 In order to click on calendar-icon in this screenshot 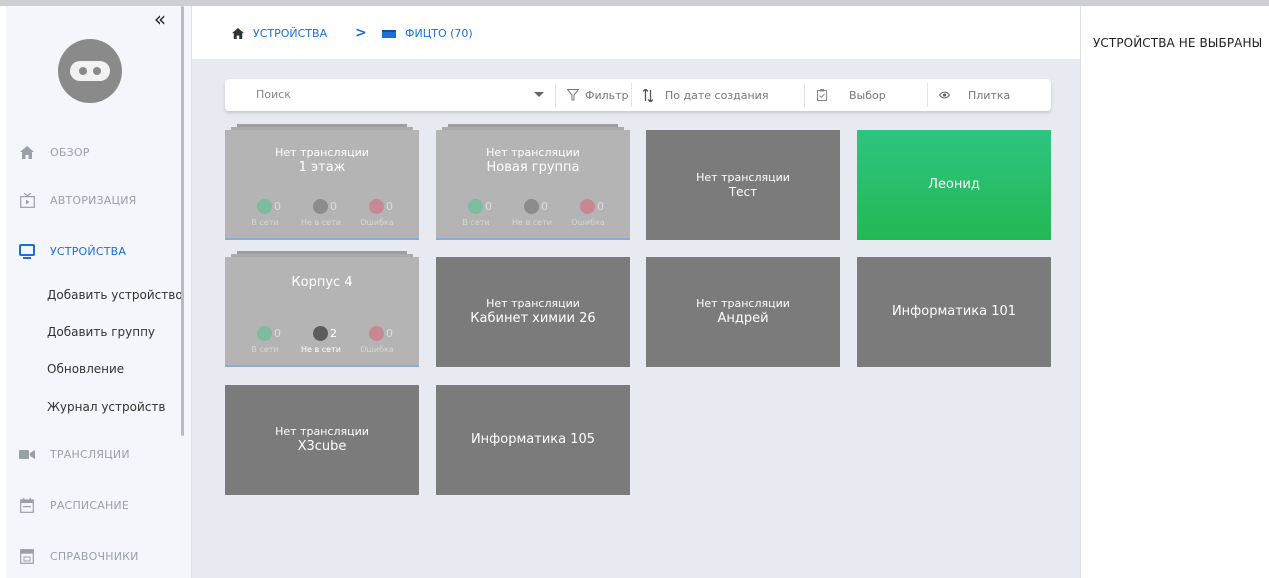, I will do `click(27, 505)`.